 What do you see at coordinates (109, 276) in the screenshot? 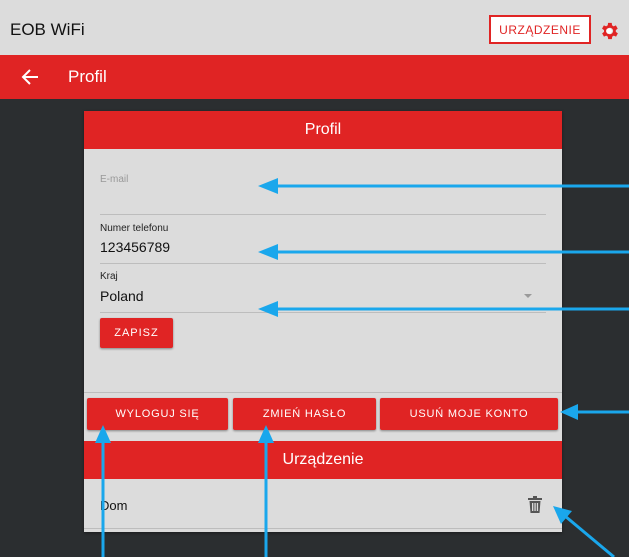
I see `country-label: Kraj` at bounding box center [109, 276].